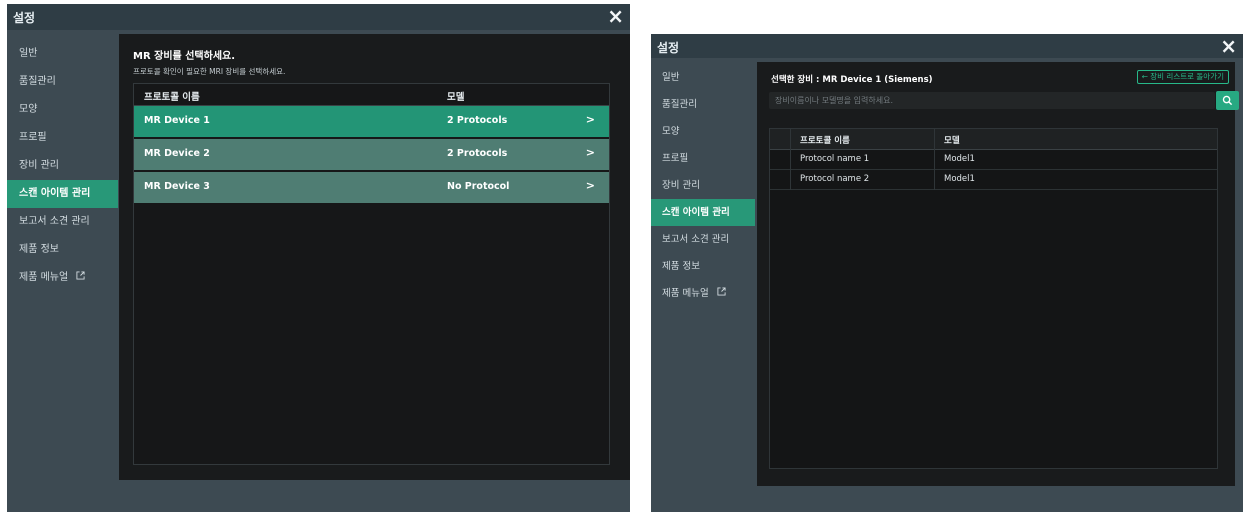  What do you see at coordinates (371, 154) in the screenshot?
I see `device-row-2: MR Device 2 2 Protocols >` at bounding box center [371, 154].